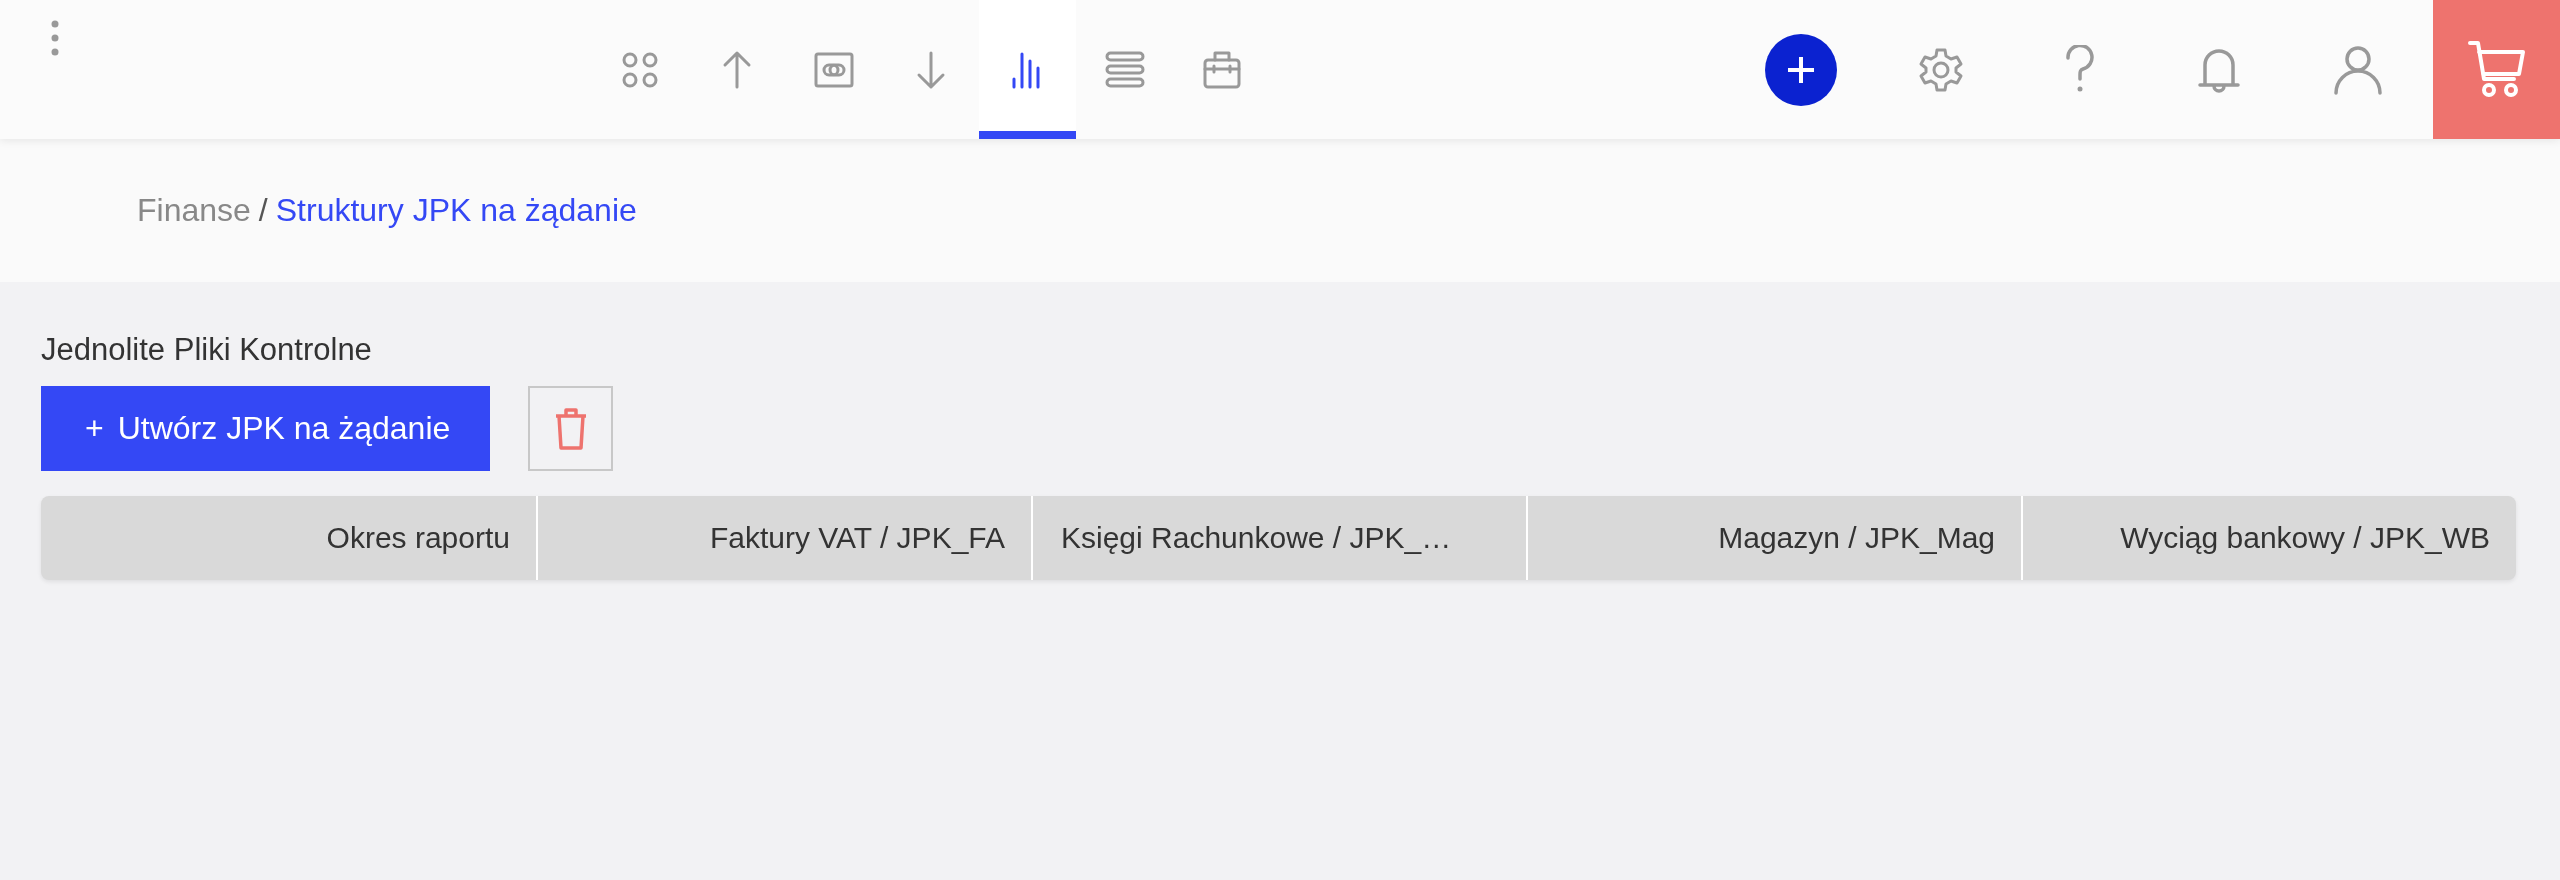 The image size is (2560, 880). Describe the element at coordinates (1801, 69) in the screenshot. I see `plus-icon` at that location.